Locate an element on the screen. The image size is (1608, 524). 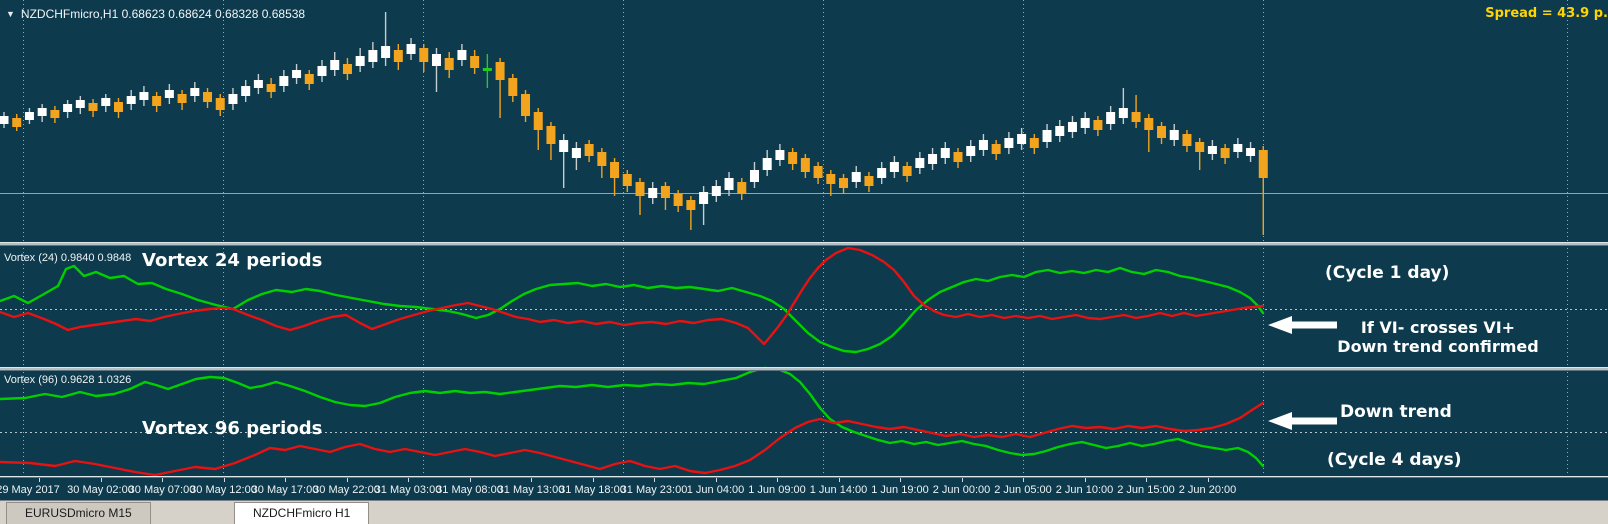
spread-label: Spread = 43.9 p. is located at coordinates (1546, 13).